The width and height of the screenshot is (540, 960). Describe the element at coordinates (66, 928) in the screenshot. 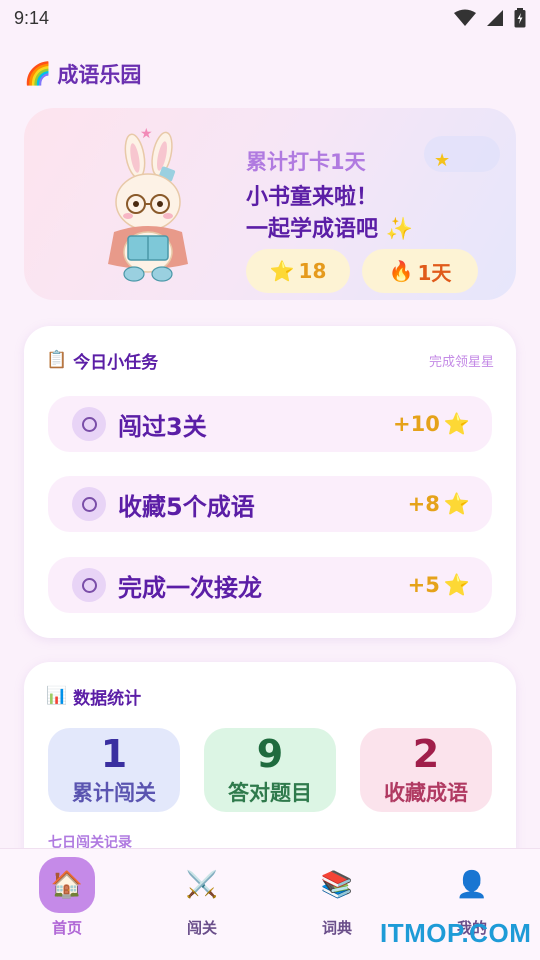

I see `nav-label: 首页` at that location.